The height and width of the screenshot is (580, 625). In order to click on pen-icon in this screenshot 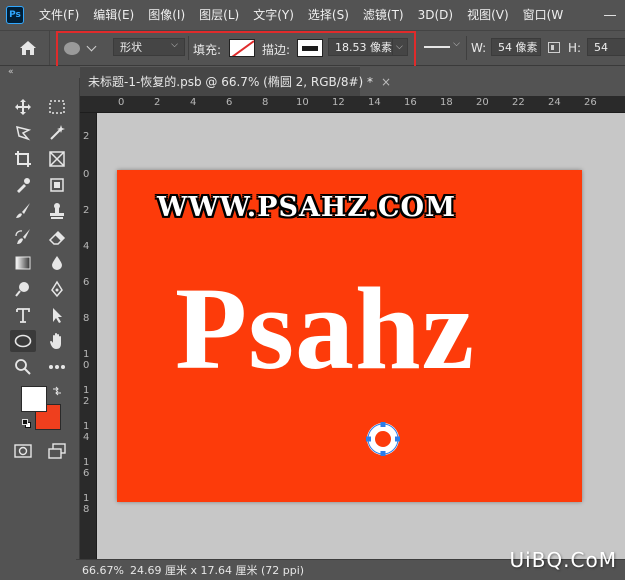, I will do `click(57, 289)`.